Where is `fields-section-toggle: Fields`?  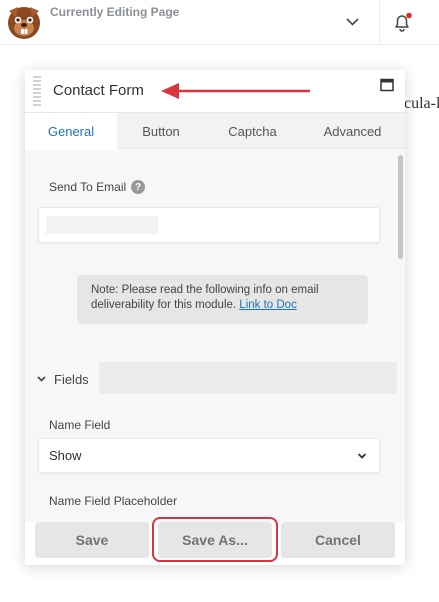 fields-section-toggle: Fields is located at coordinates (62, 379).